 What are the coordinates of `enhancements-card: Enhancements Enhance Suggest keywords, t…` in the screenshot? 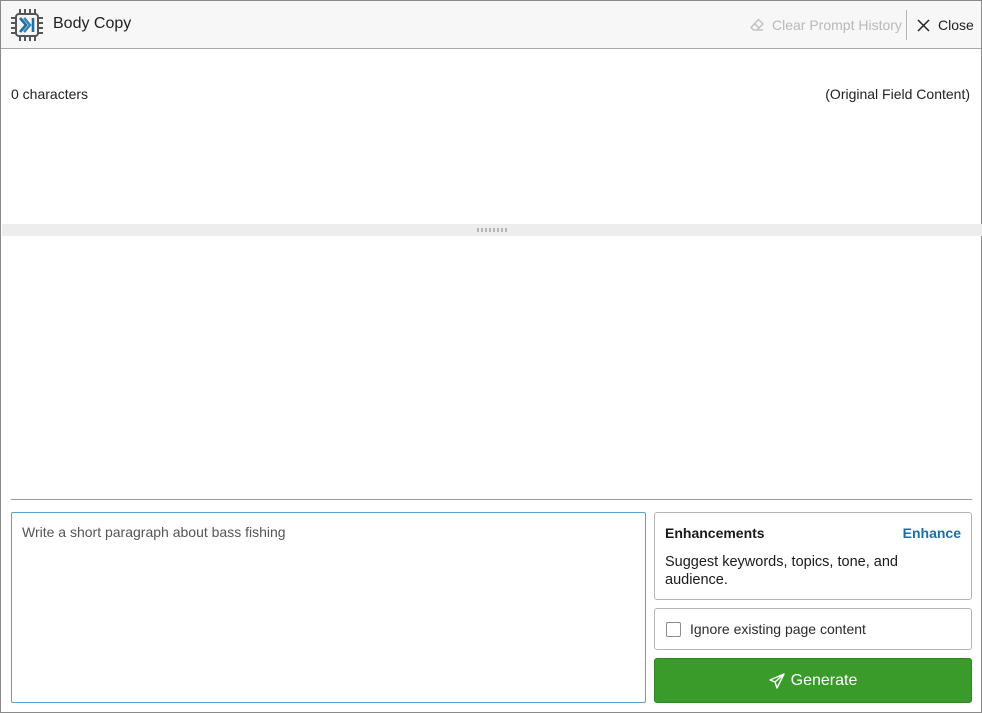 It's located at (813, 556).